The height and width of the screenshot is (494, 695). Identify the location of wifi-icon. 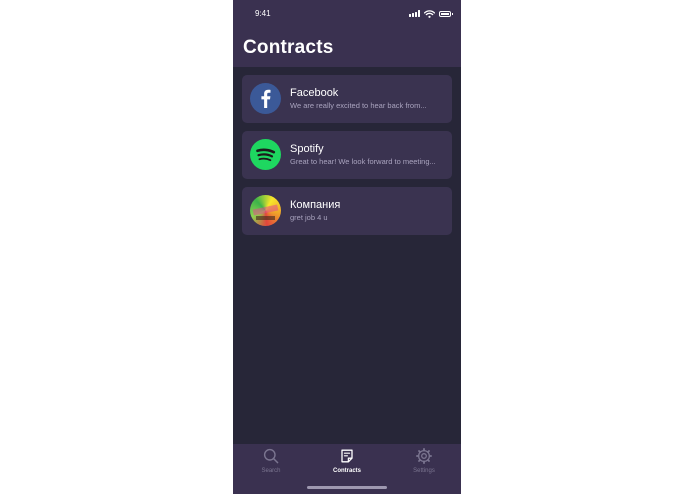
(429, 13).